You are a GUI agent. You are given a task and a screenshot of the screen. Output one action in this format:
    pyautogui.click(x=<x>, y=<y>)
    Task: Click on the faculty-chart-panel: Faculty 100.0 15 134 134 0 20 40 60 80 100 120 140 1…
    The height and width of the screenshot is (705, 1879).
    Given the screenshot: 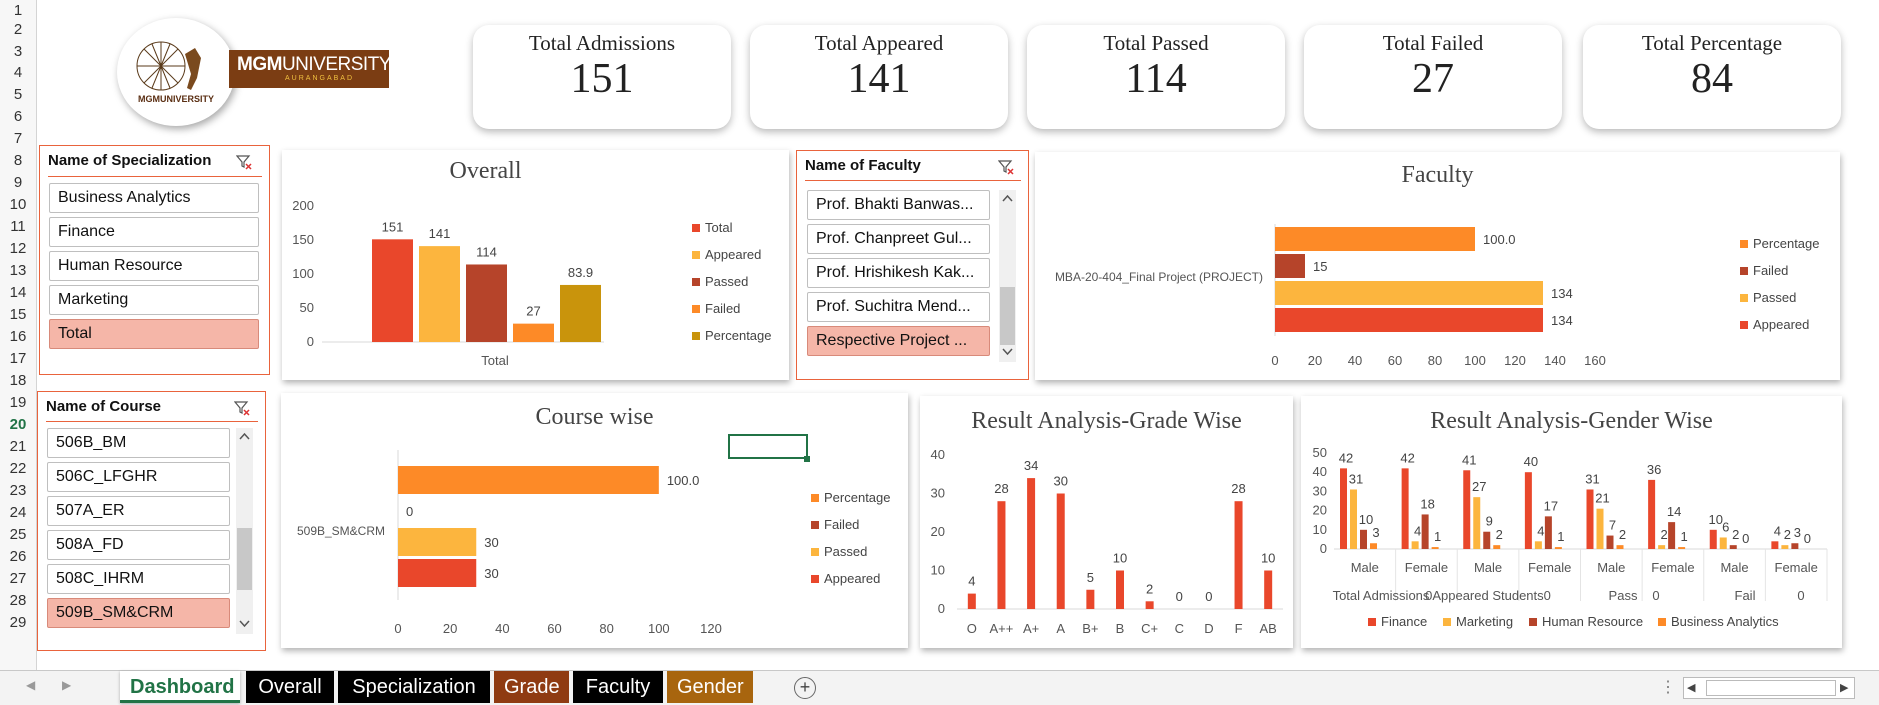 What is the action you would take?
    pyautogui.click(x=1437, y=266)
    